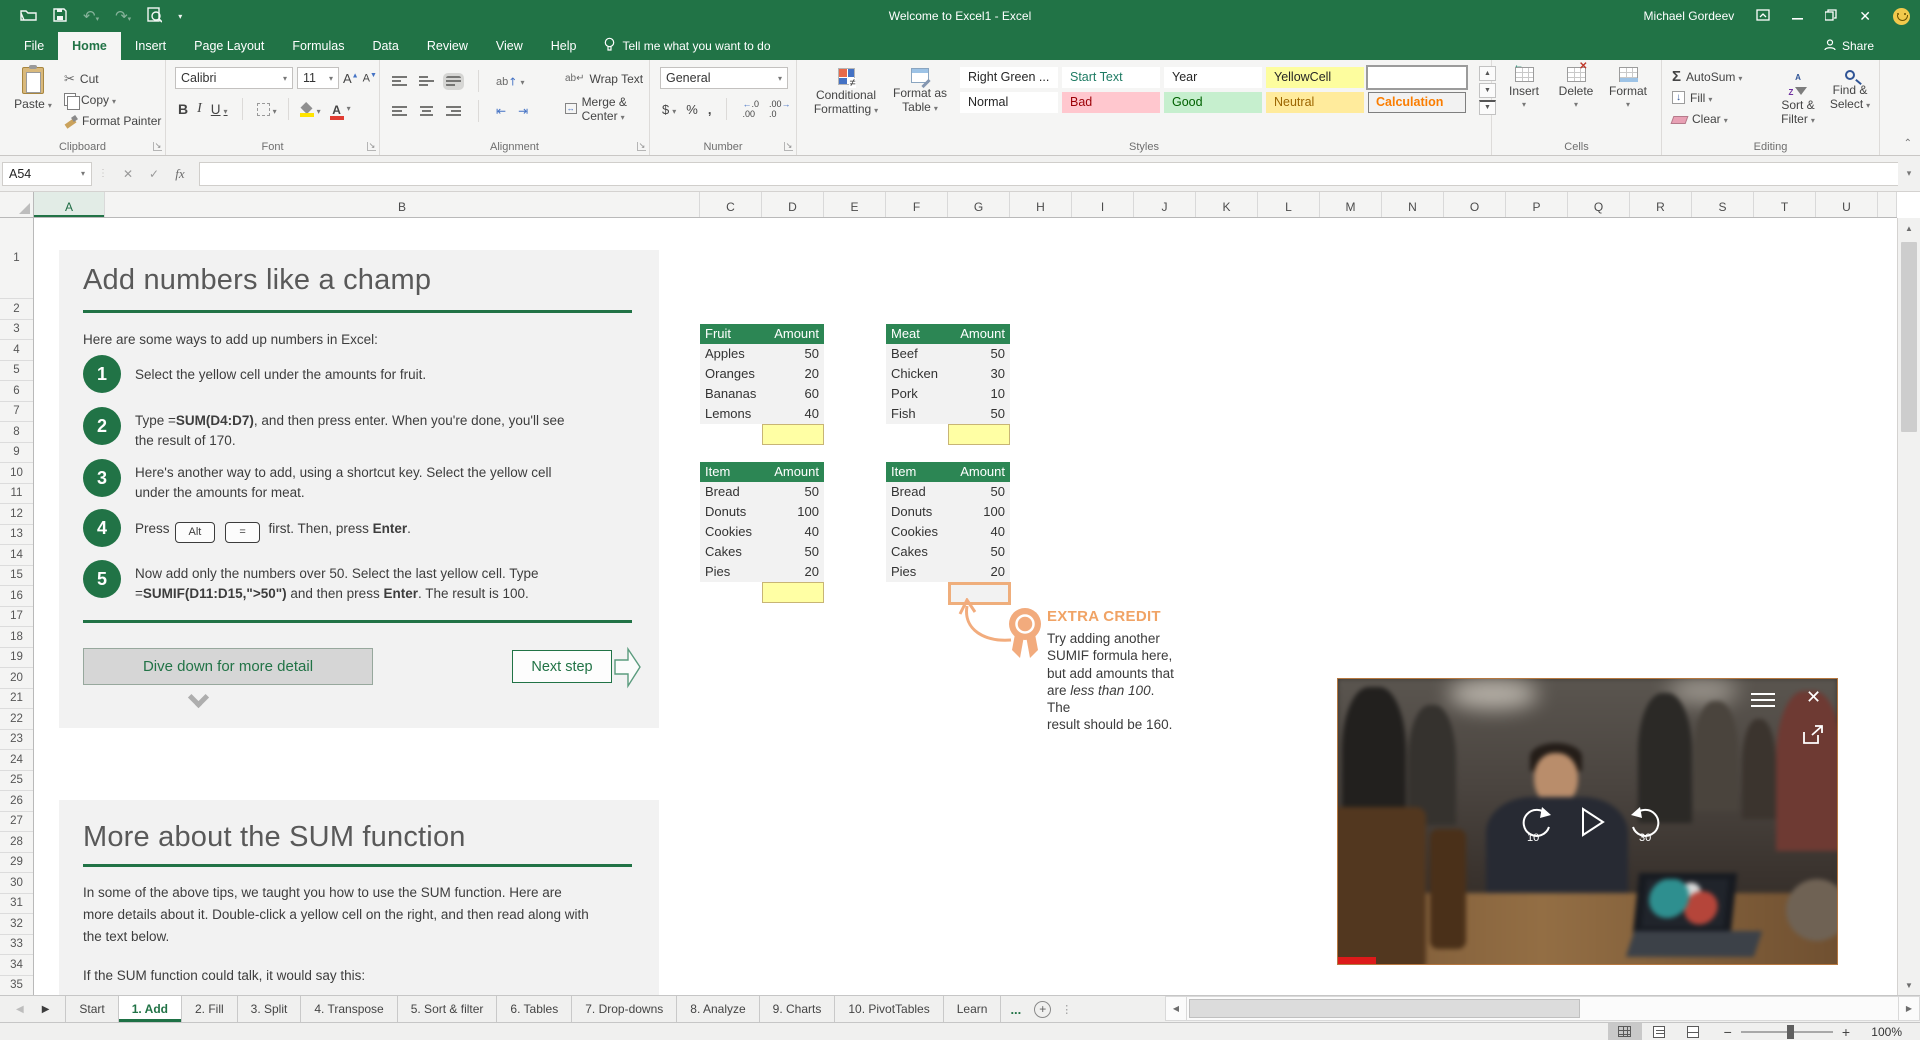  What do you see at coordinates (1315, 102) in the screenshot?
I see `cell-style-neutral: Neutral` at bounding box center [1315, 102].